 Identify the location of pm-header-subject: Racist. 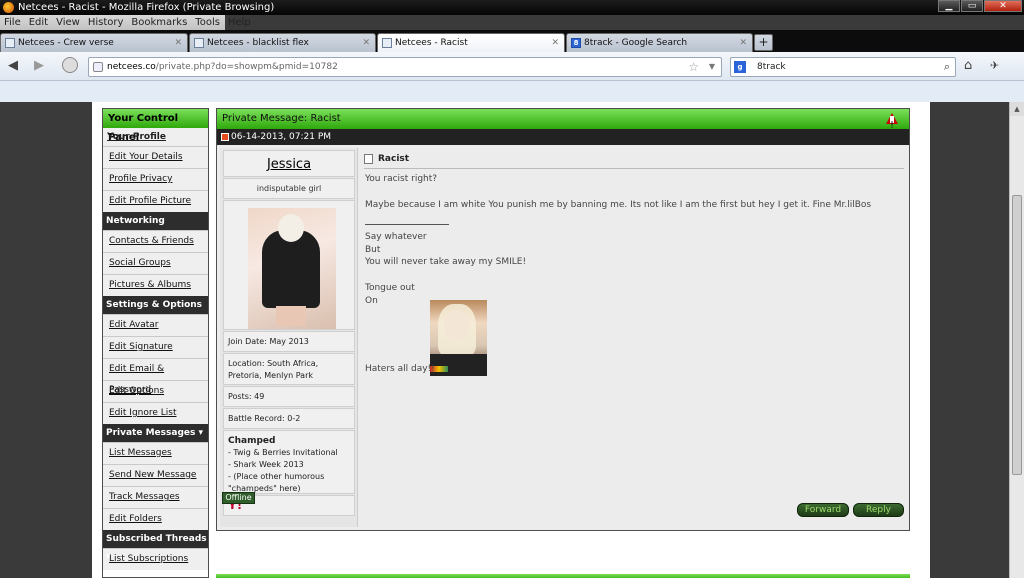
(325, 118).